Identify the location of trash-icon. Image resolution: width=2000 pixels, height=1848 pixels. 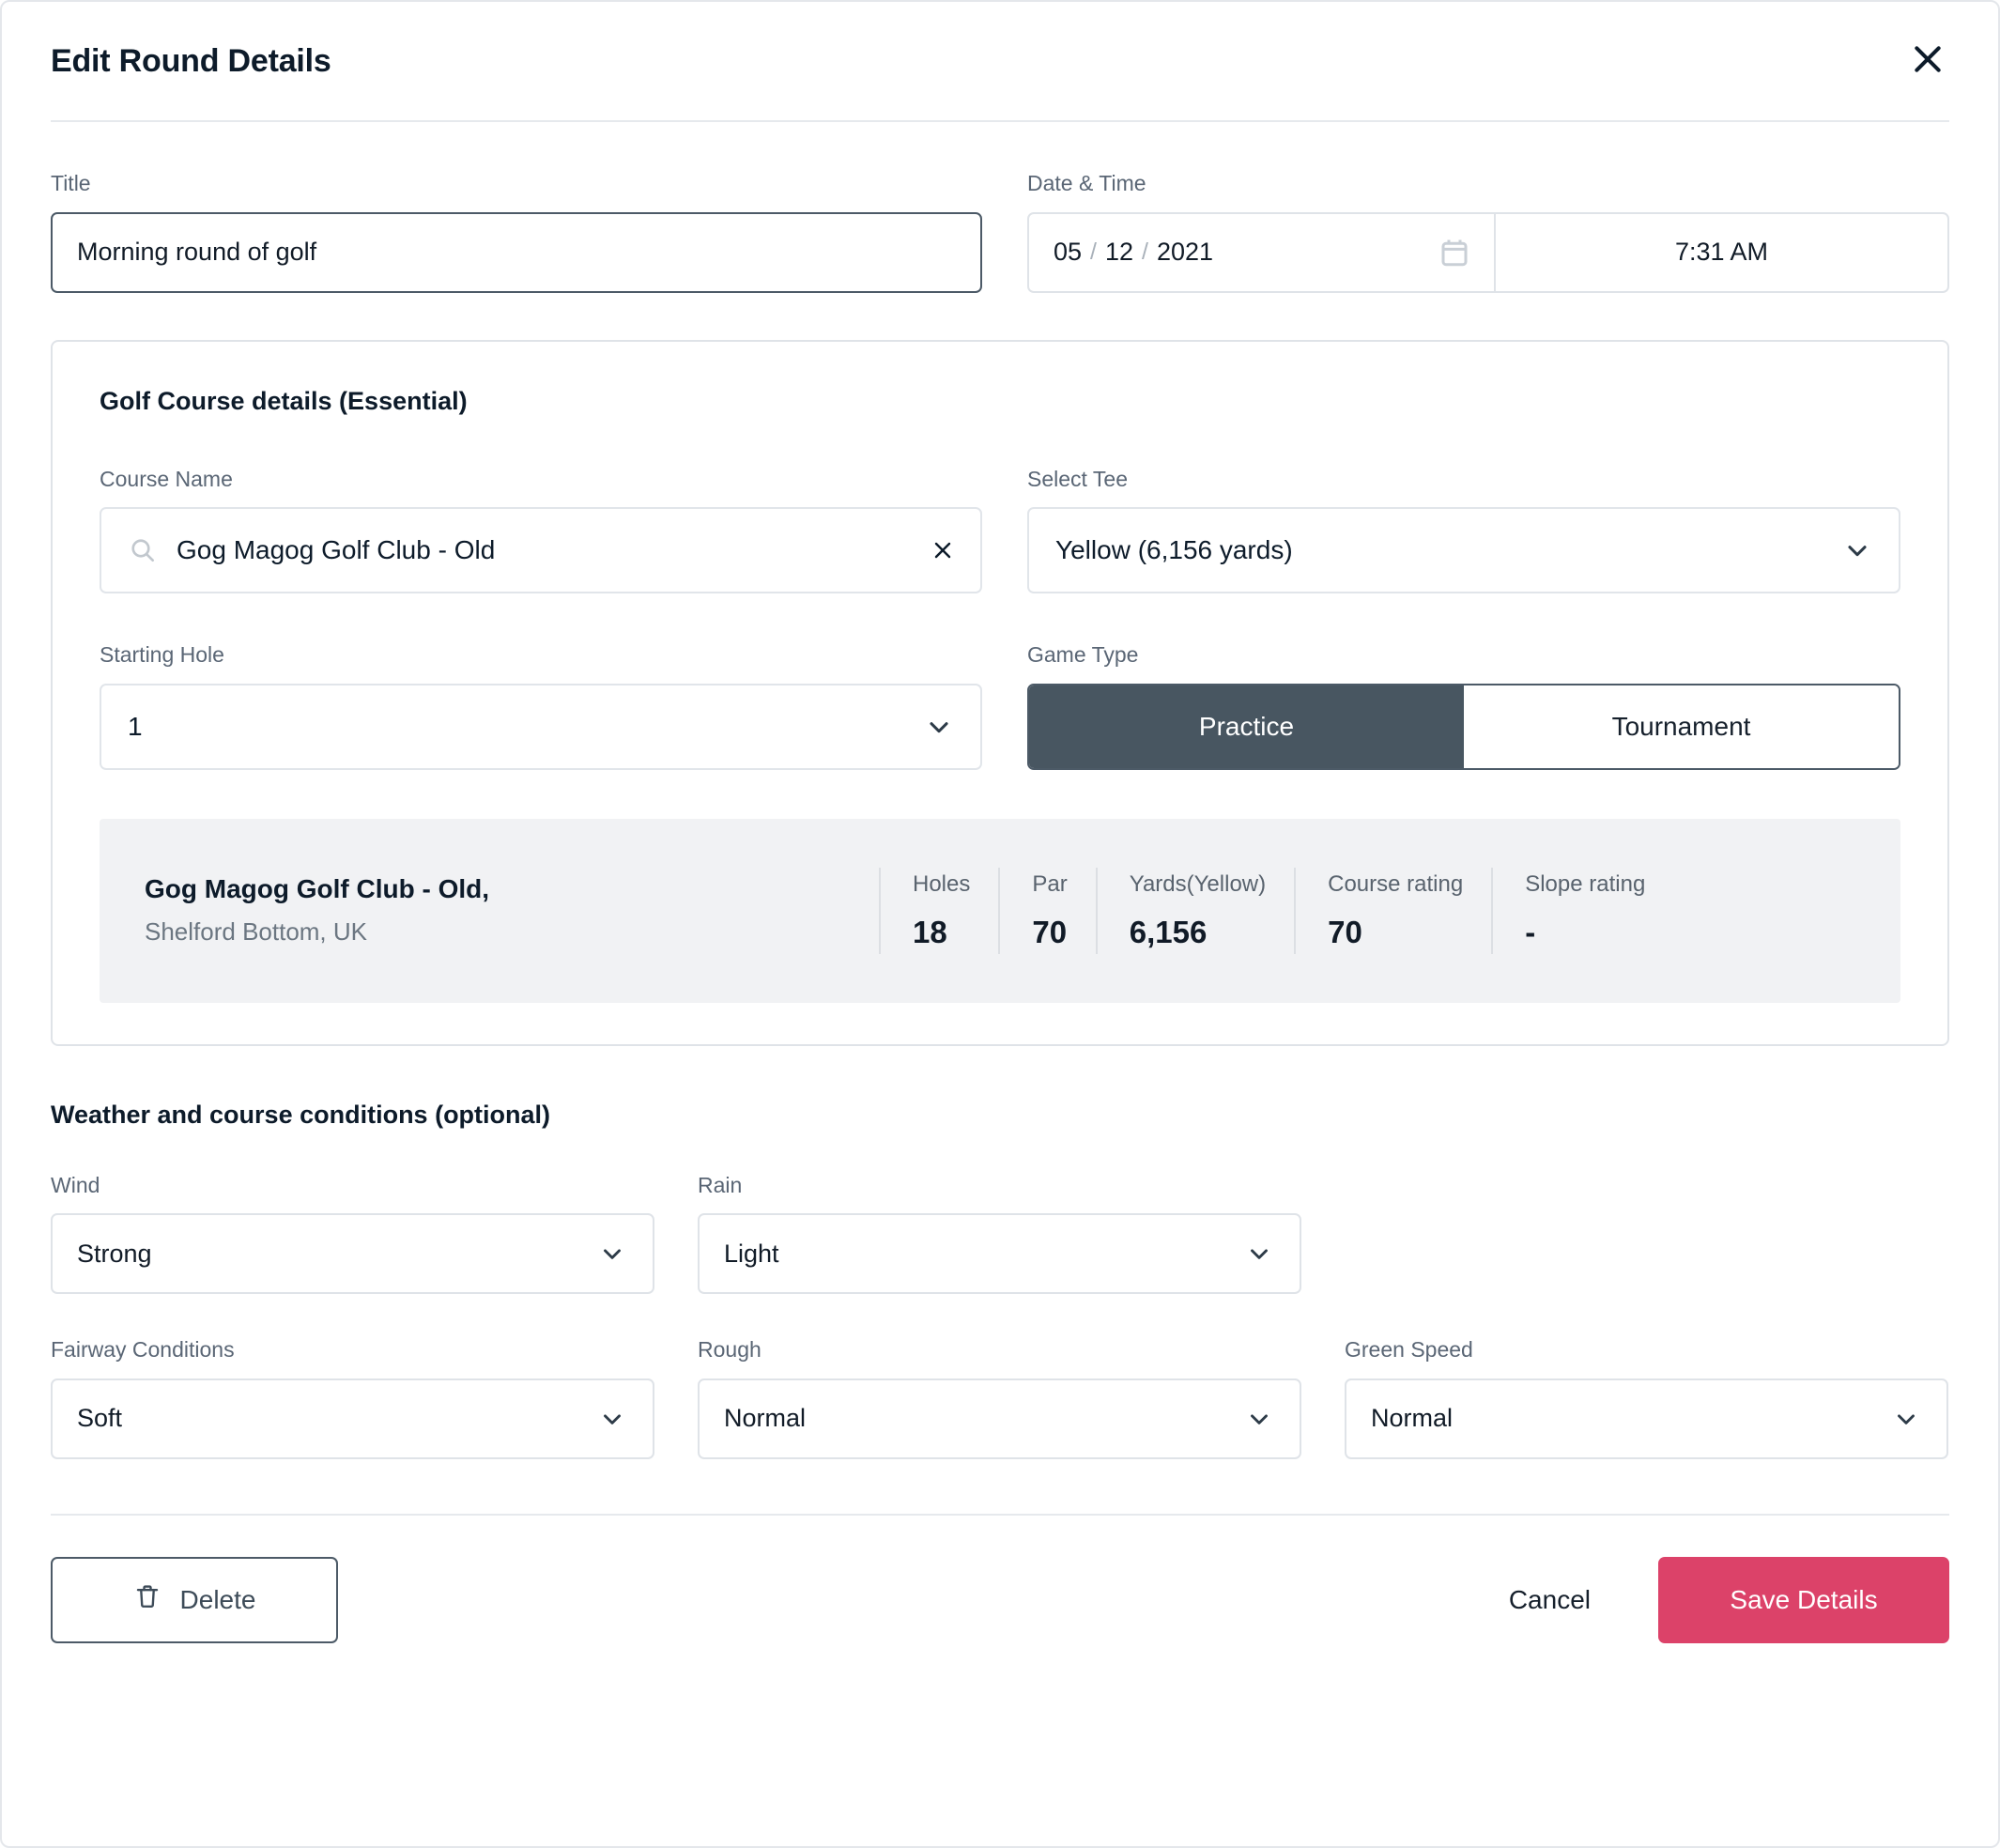
(147, 1599).